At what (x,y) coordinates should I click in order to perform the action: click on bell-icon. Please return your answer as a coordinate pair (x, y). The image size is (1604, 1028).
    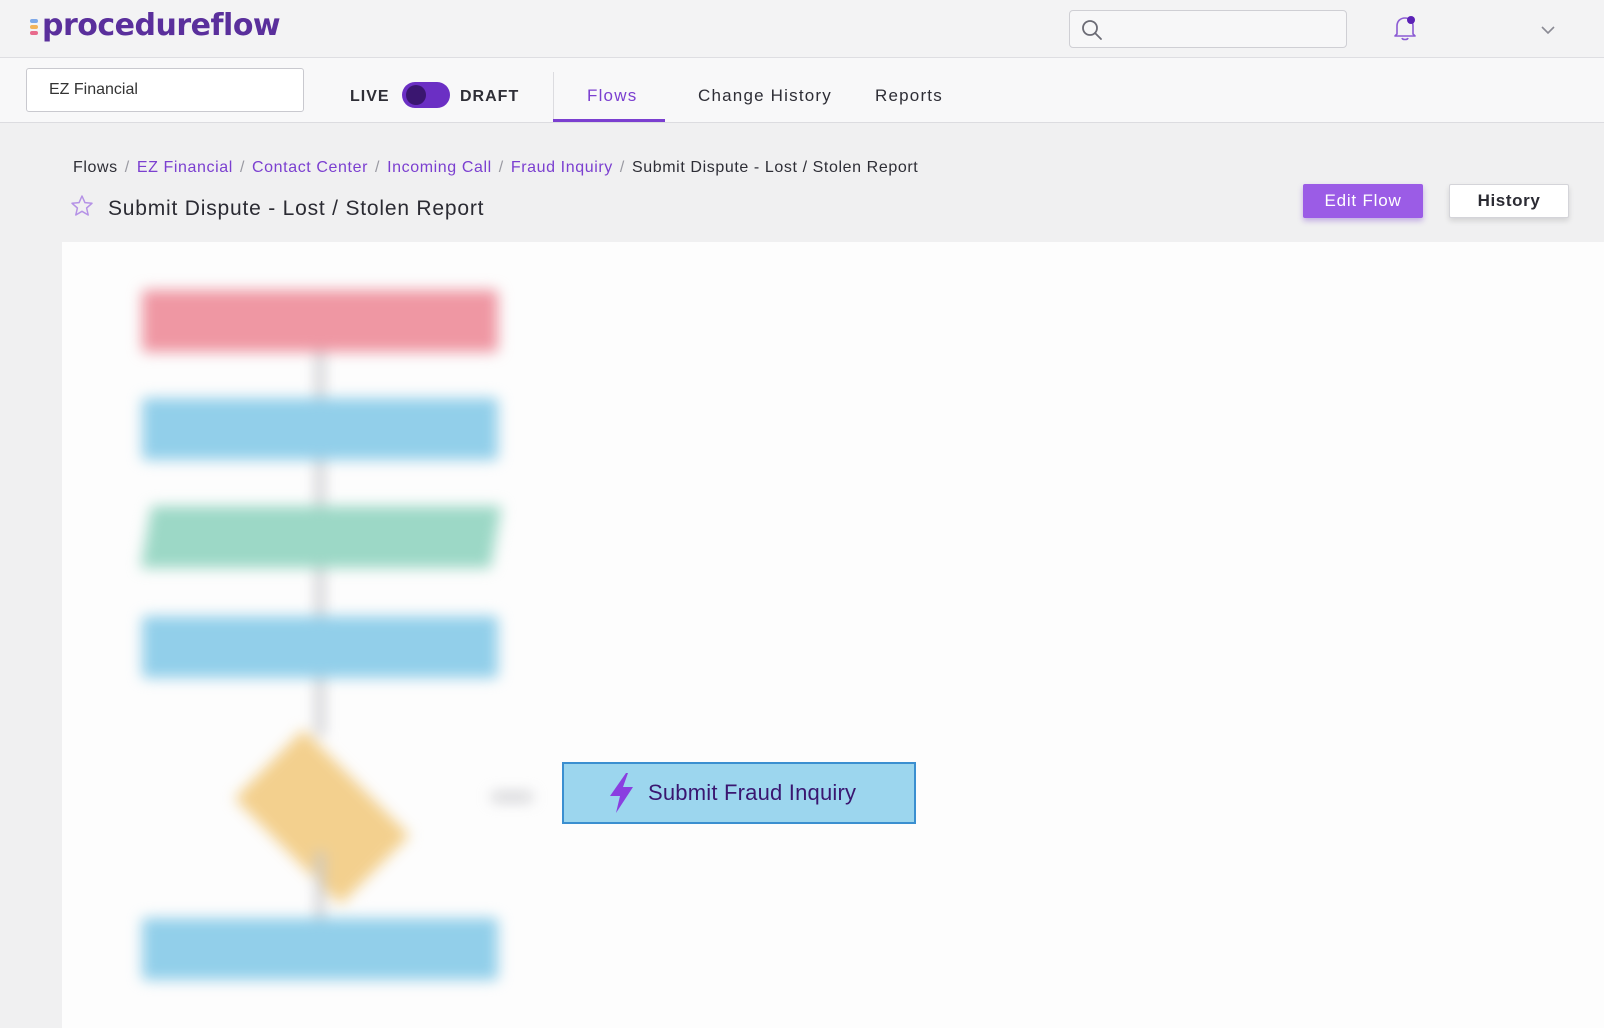
    Looking at the image, I should click on (1405, 28).